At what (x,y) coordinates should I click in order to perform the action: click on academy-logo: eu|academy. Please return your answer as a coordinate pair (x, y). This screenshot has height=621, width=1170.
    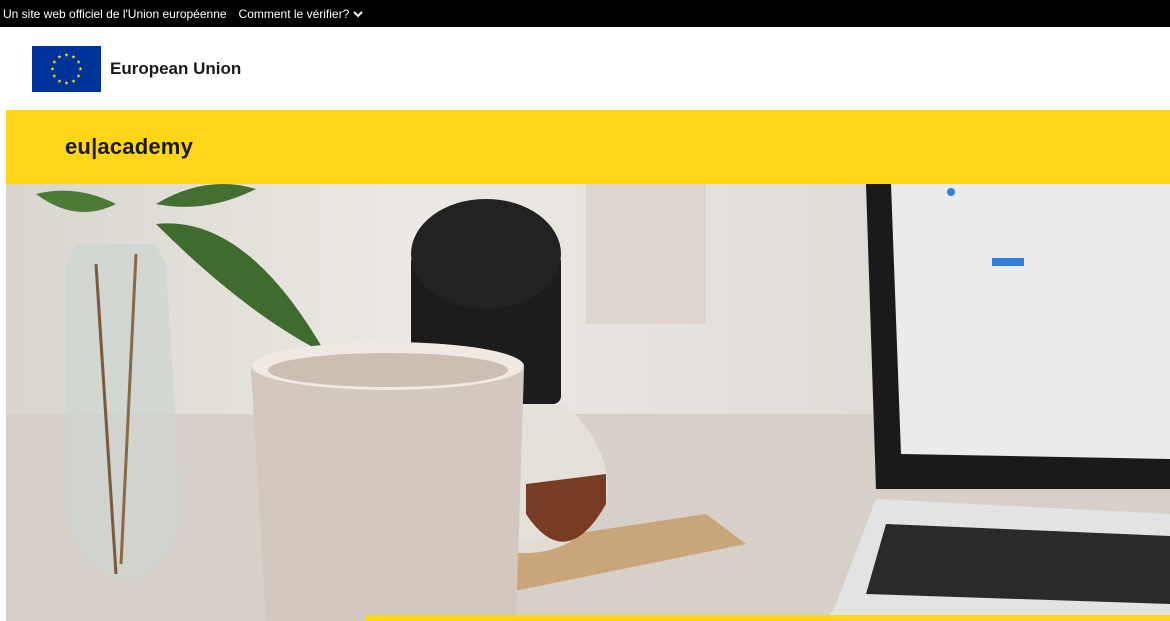
    Looking at the image, I should click on (129, 147).